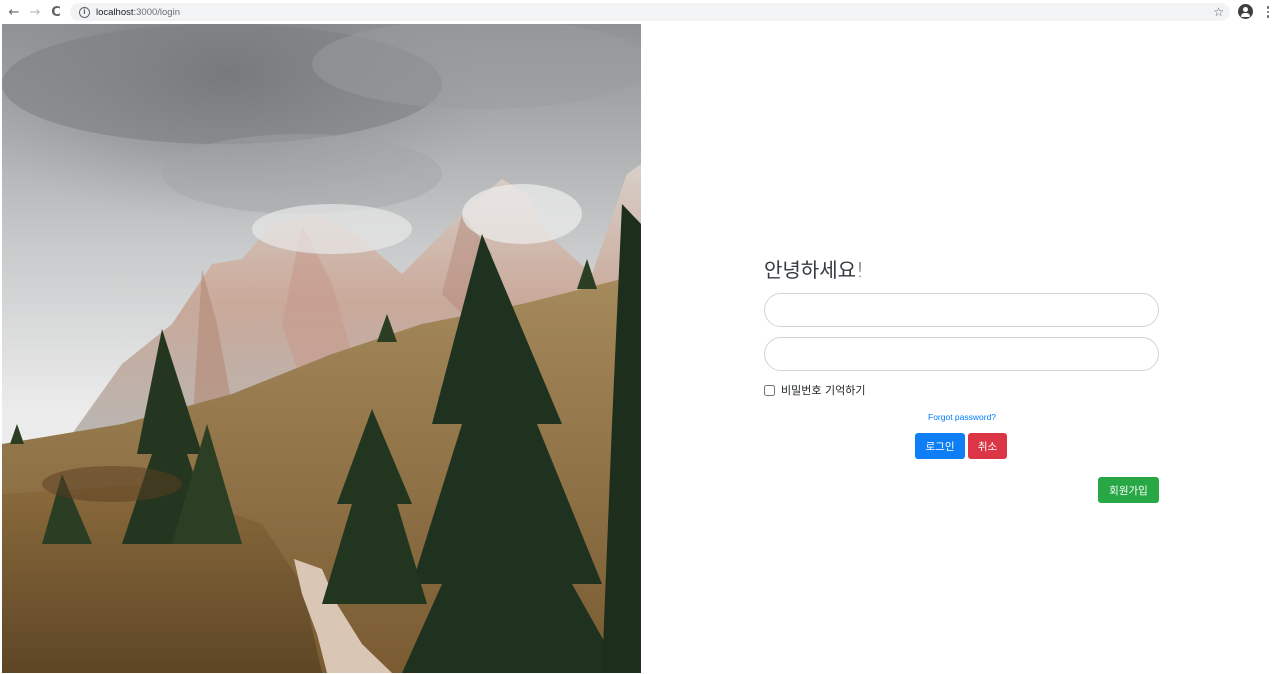  Describe the element at coordinates (987, 446) in the screenshot. I see `cancel-button: 취소` at that location.